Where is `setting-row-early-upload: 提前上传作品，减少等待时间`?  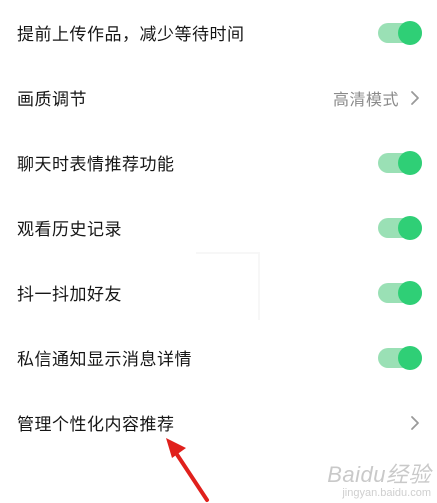
setting-row-early-upload: 提前上传作品，减少等待时间 is located at coordinates (218, 32).